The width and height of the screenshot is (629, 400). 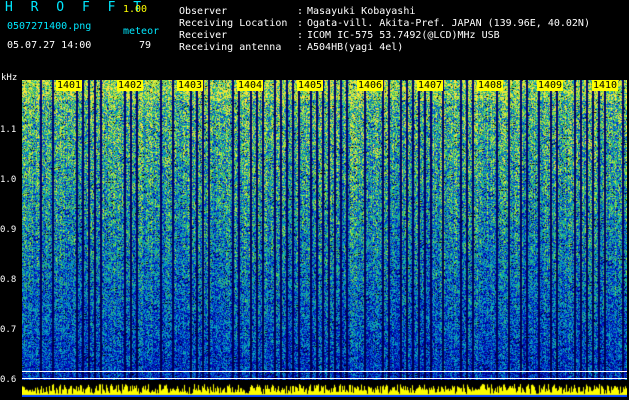 I want to click on time-tick: 1408, so click(x=490, y=85).